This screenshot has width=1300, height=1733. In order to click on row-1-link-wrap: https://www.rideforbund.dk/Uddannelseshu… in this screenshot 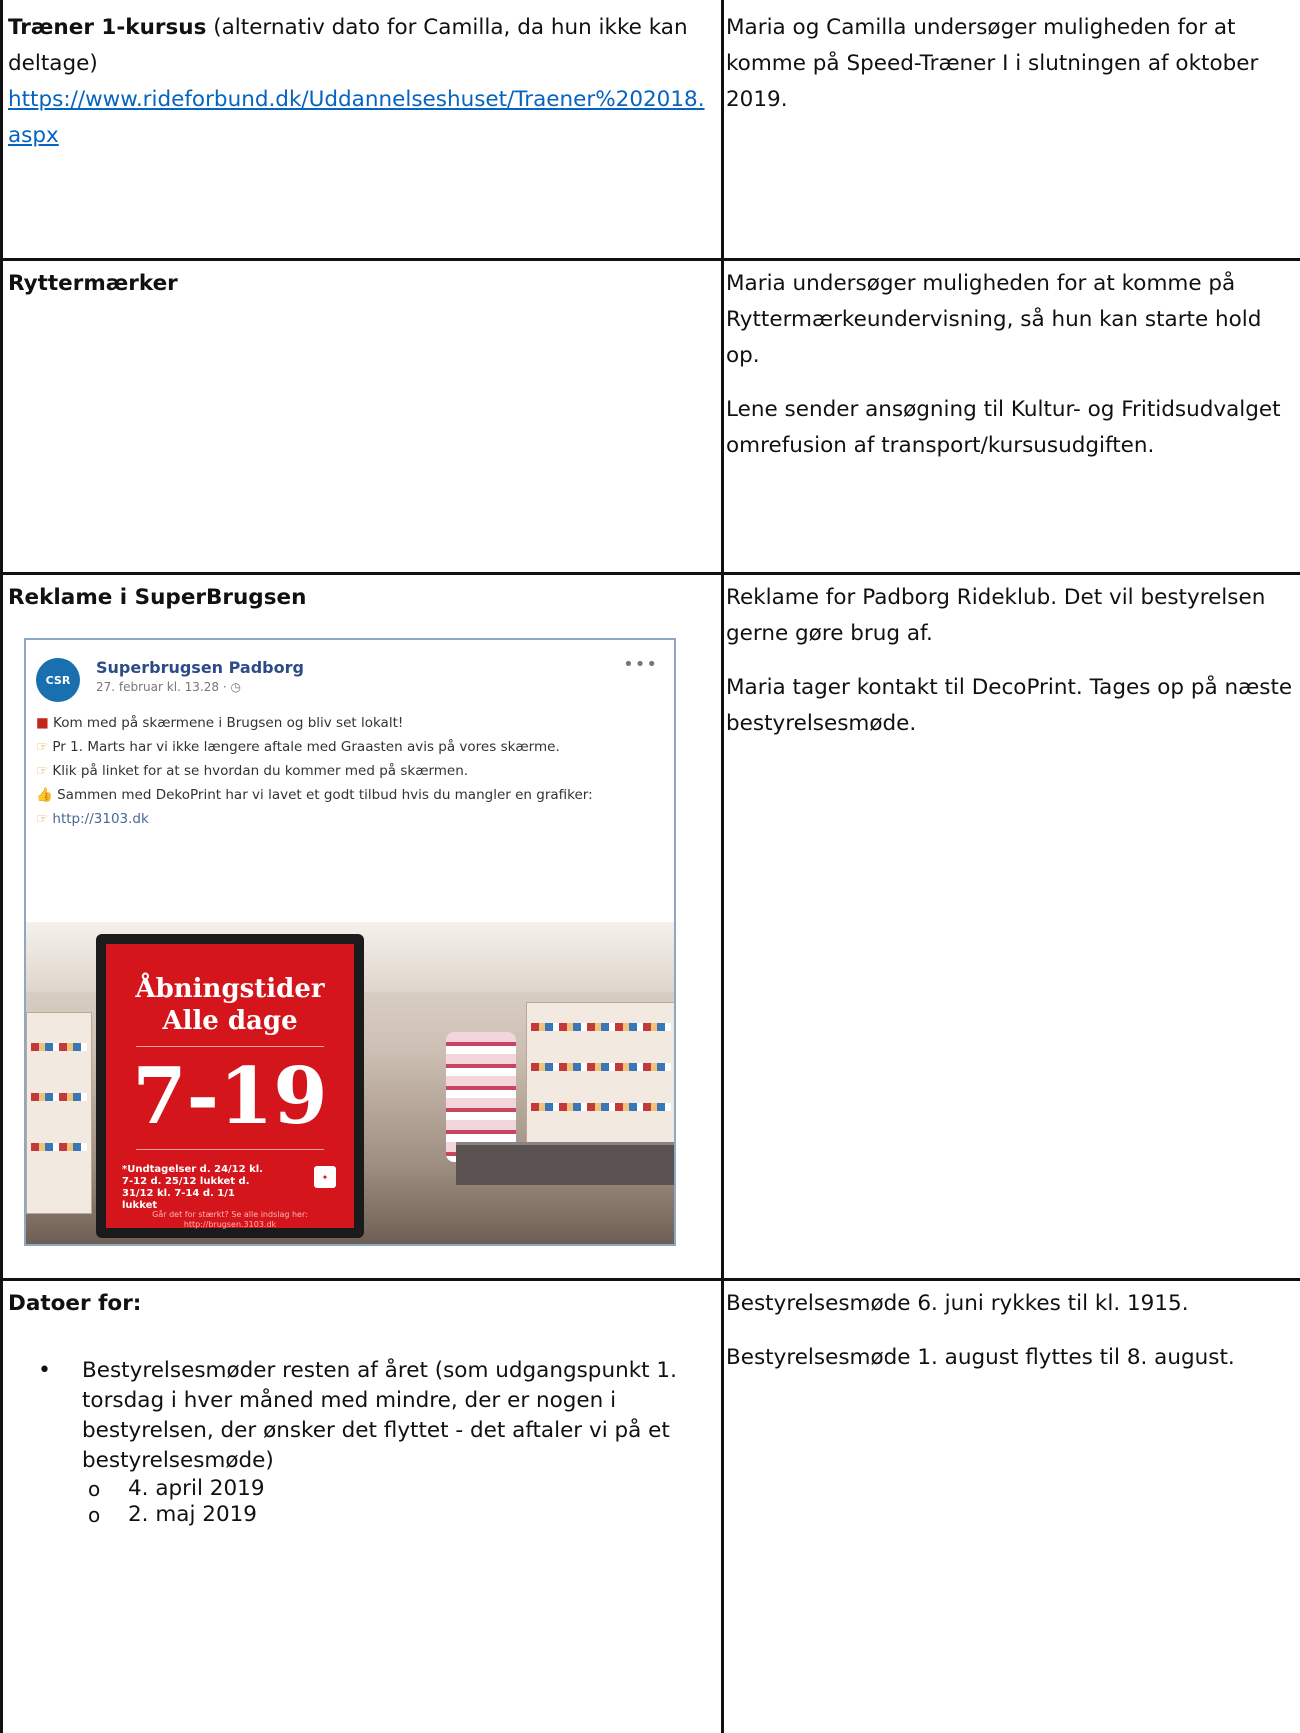, I will do `click(359, 118)`.